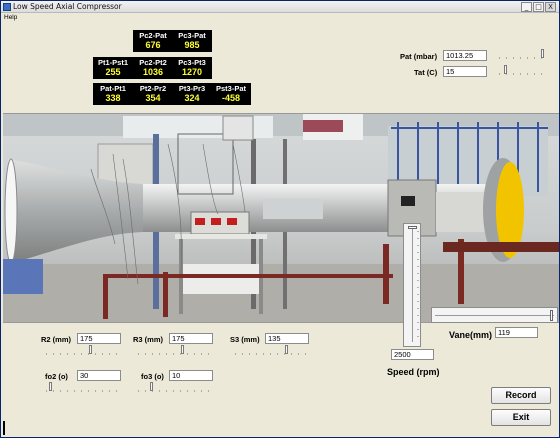 The image size is (560, 438). What do you see at coordinates (192, 62) in the screenshot?
I see `sensor-label: Pc3-Pt3` at bounding box center [192, 62].